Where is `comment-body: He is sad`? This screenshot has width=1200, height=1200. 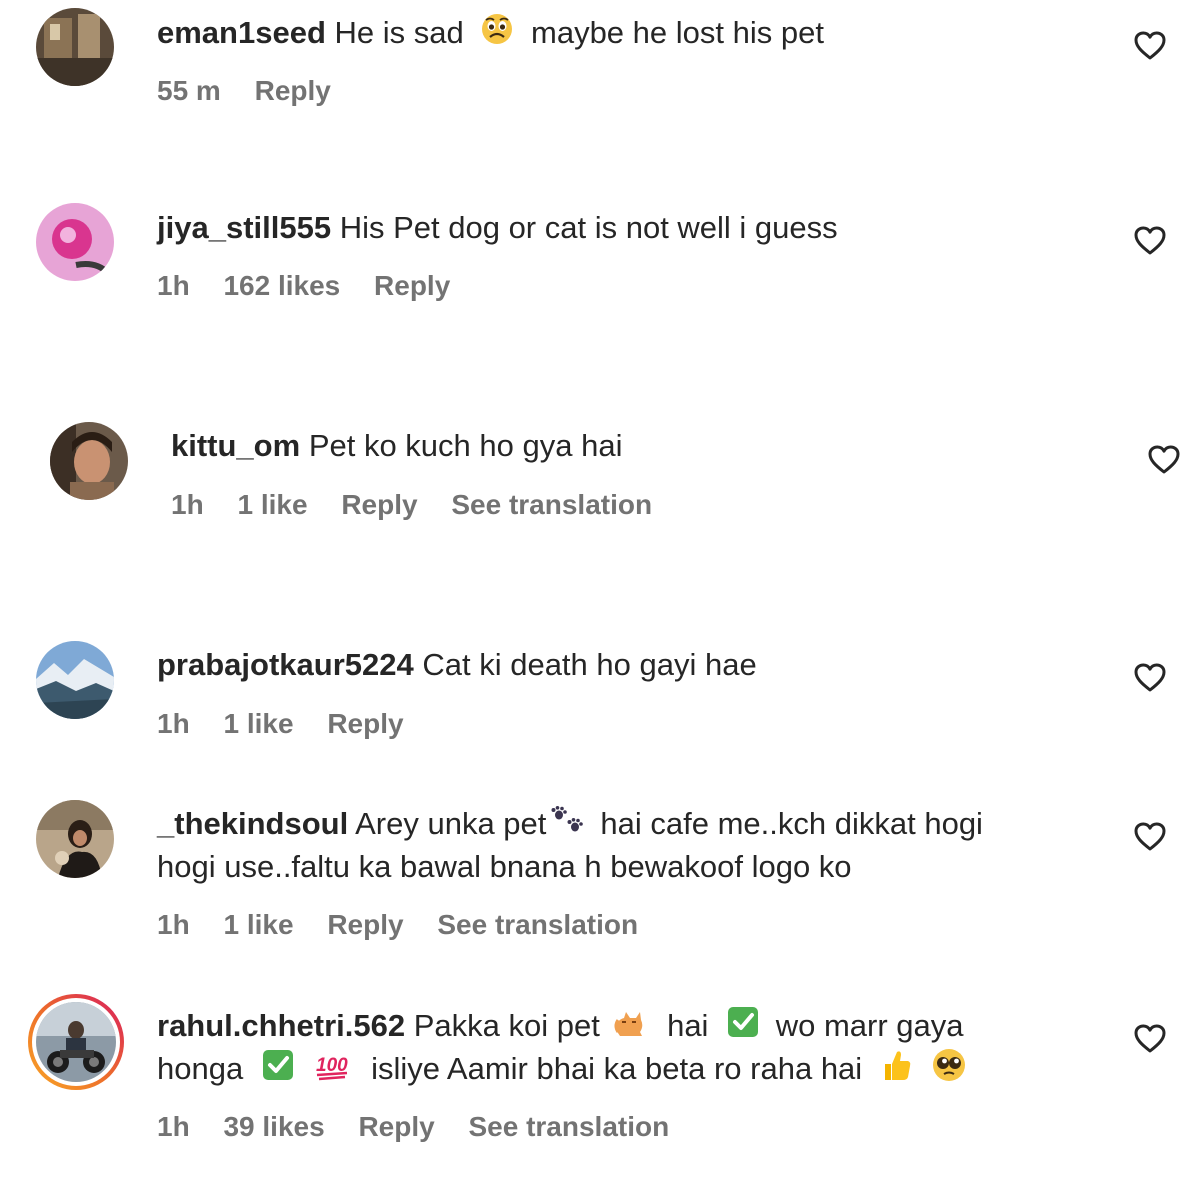 comment-body: He is sad is located at coordinates (399, 32).